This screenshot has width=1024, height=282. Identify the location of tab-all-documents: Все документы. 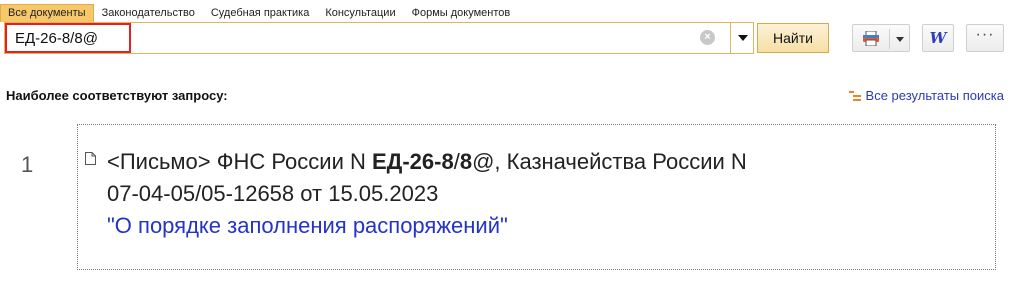
(47, 13).